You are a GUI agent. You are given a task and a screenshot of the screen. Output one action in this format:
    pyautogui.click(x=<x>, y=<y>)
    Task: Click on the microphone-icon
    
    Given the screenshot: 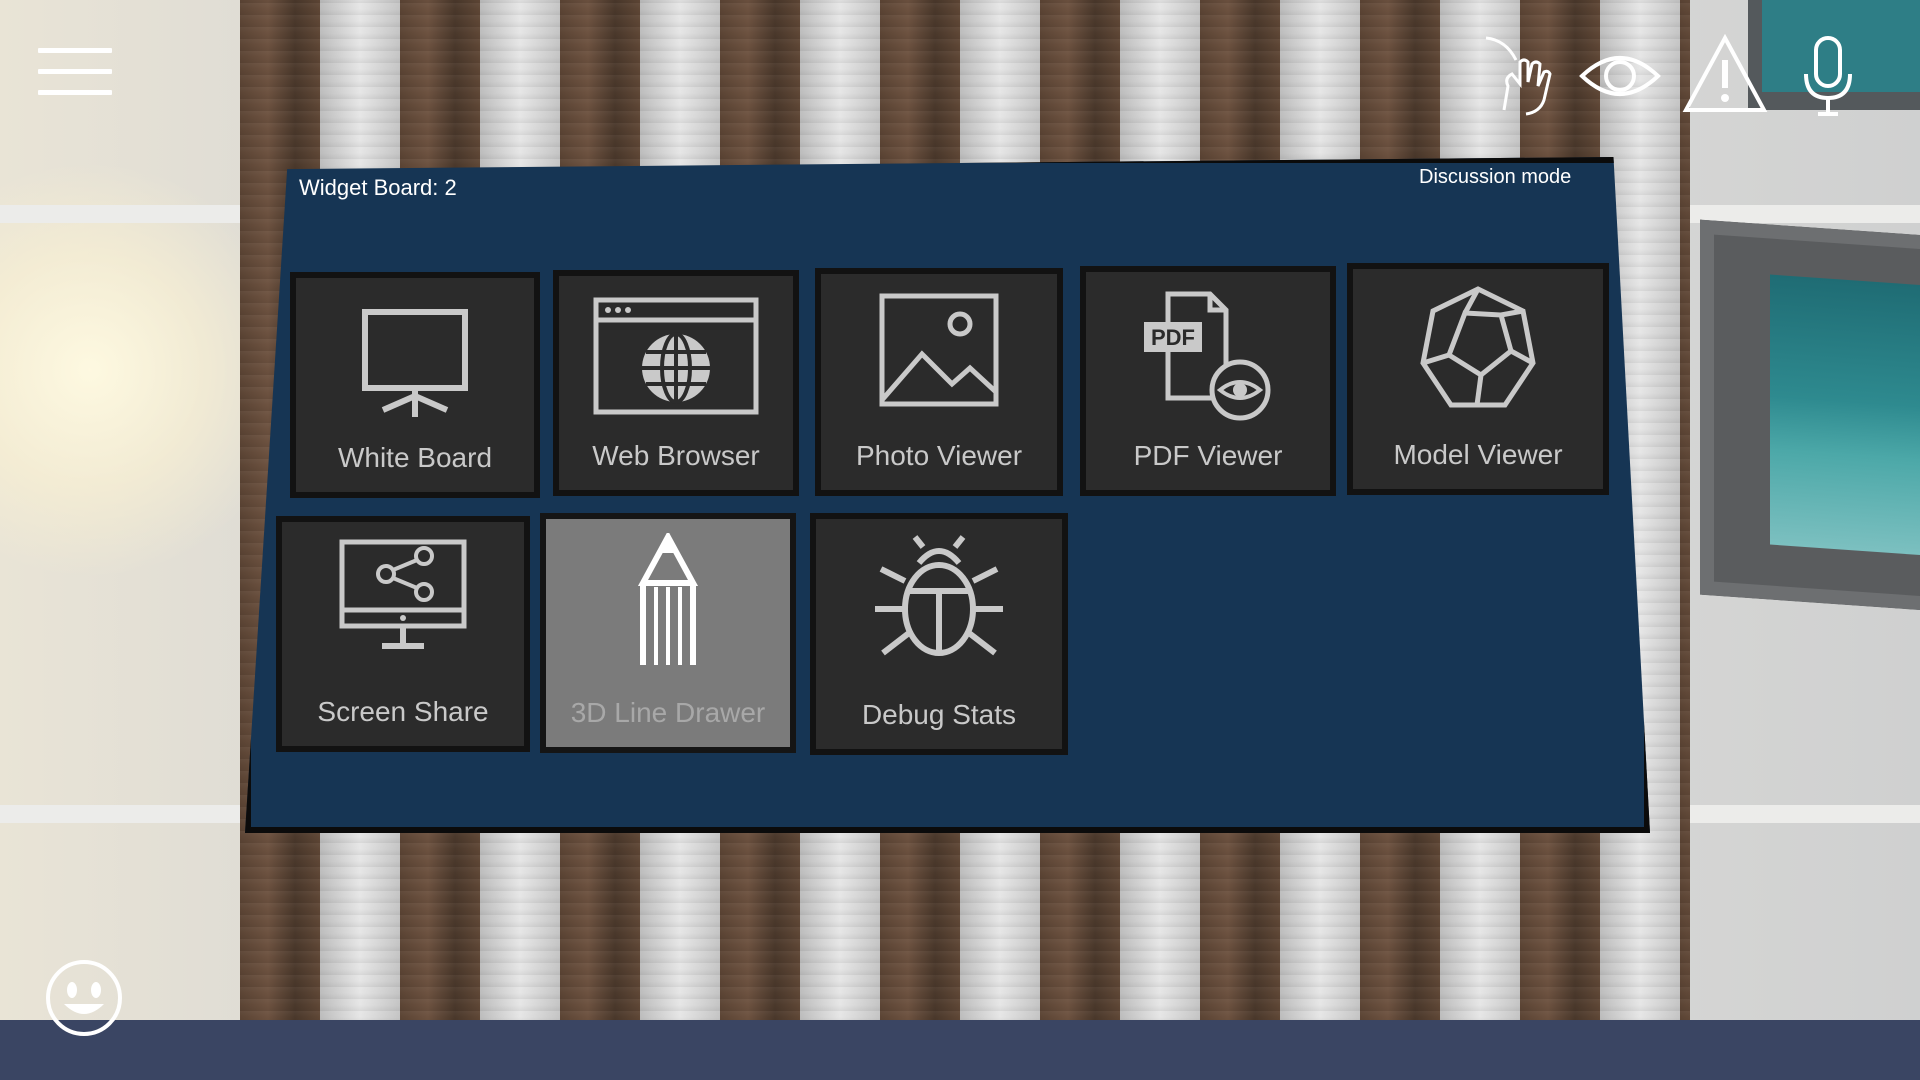 What is the action you would take?
    pyautogui.click(x=1828, y=76)
    